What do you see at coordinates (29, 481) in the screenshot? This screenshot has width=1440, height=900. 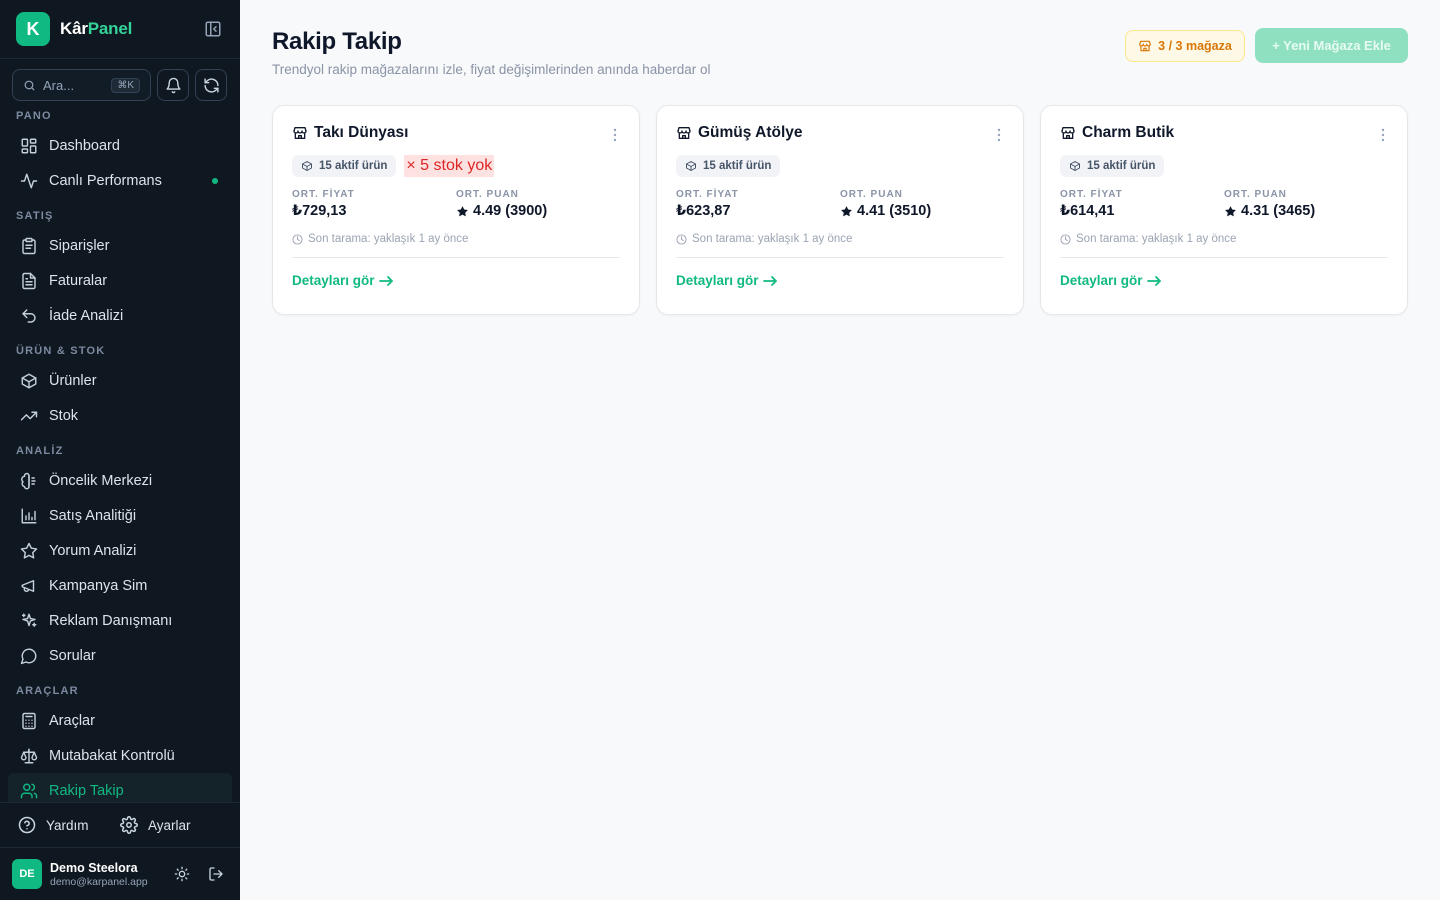 I see `brain-icon` at bounding box center [29, 481].